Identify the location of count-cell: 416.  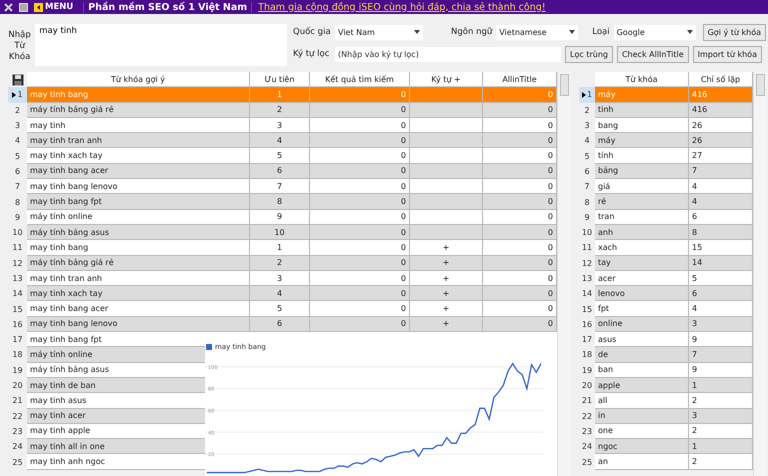
(721, 95).